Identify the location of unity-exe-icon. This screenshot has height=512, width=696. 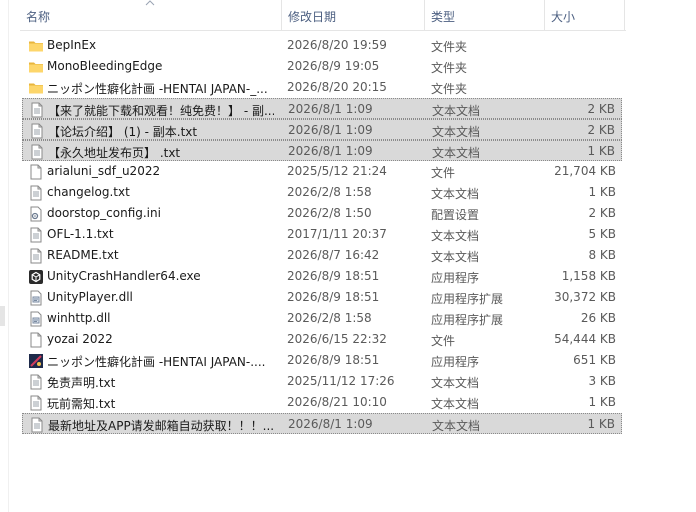
(36, 277).